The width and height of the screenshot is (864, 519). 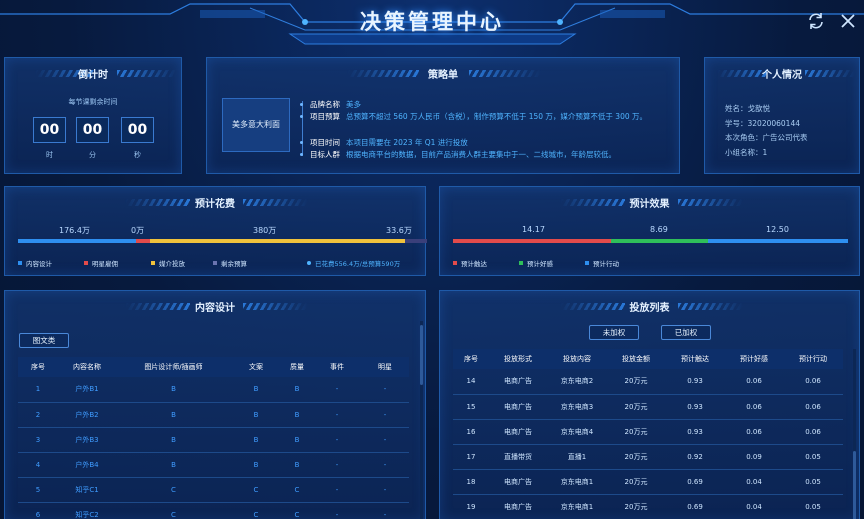 I want to click on table-row: 1 户外B1 B B B - -, so click(x=213, y=390).